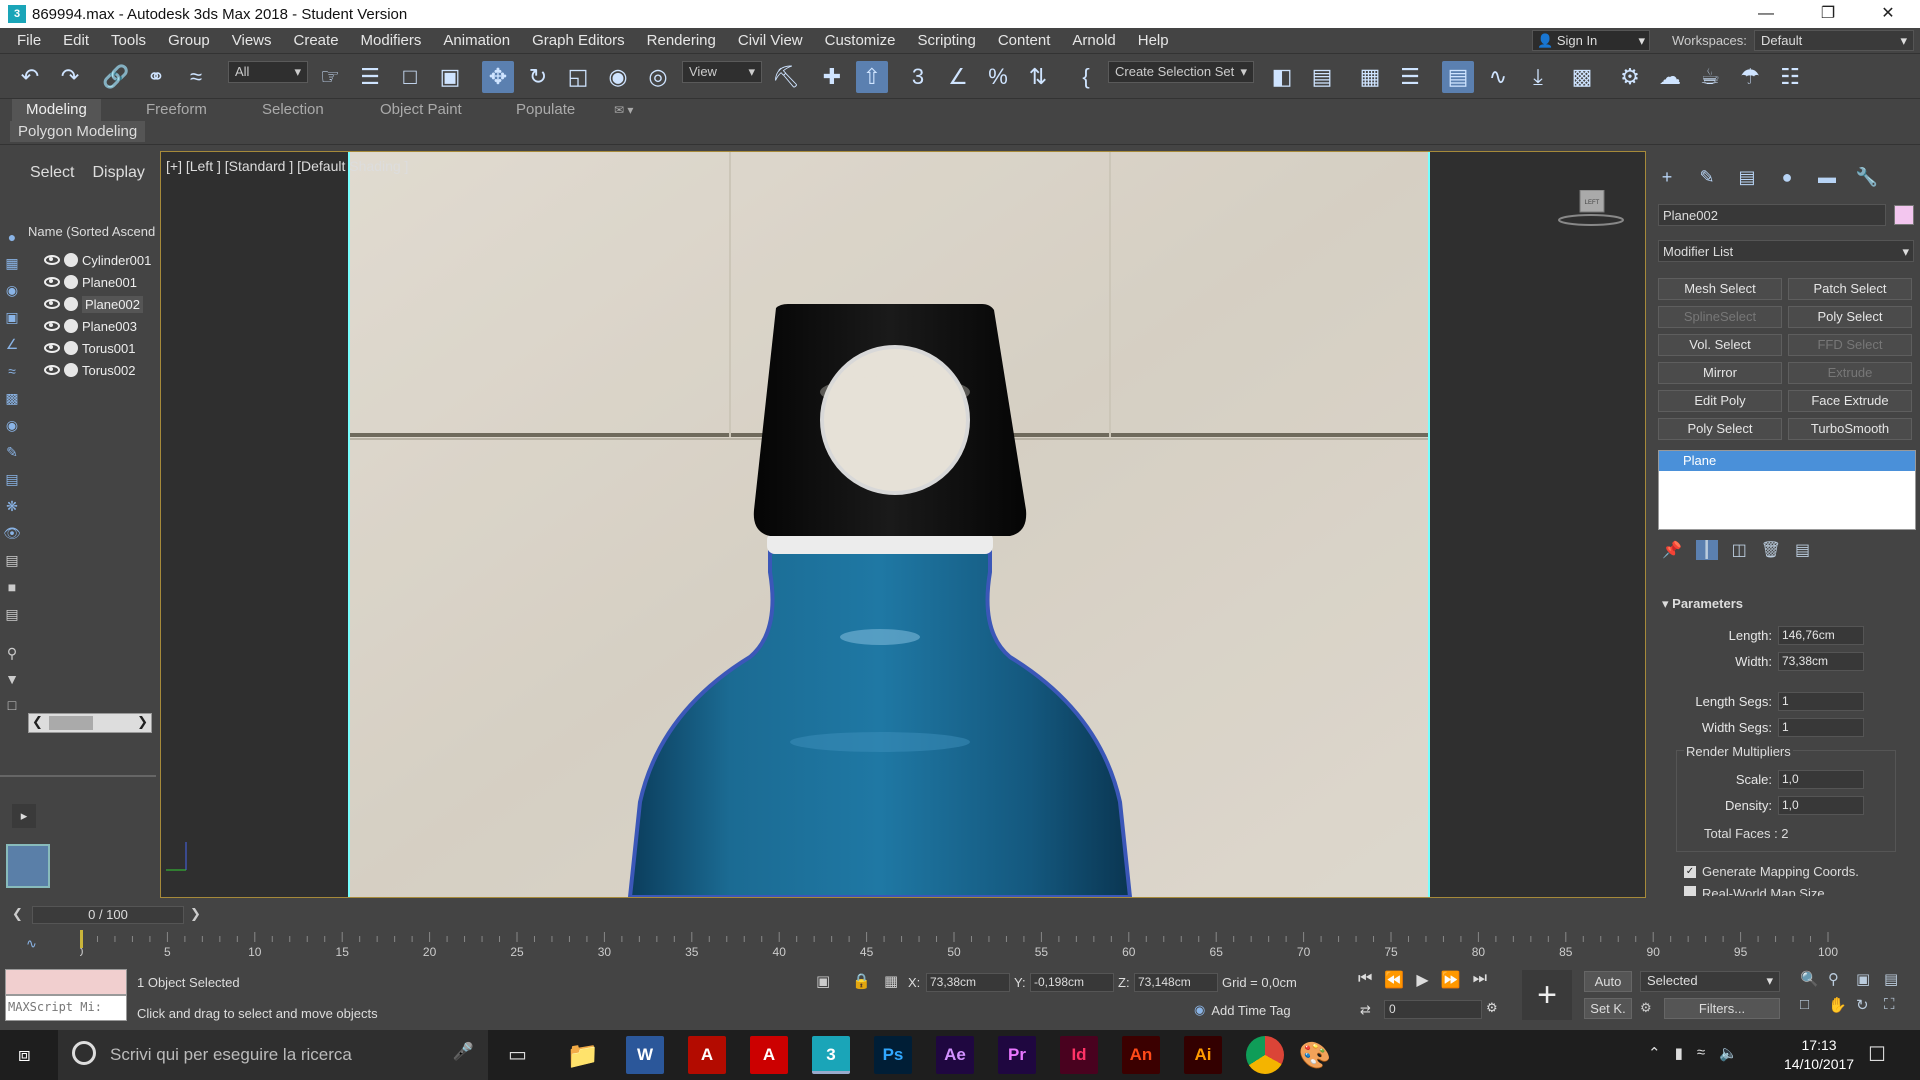 This screenshot has width=1920, height=1080. Describe the element at coordinates (1458, 77) in the screenshot. I see `scene-explorer-icon: ▤` at that location.